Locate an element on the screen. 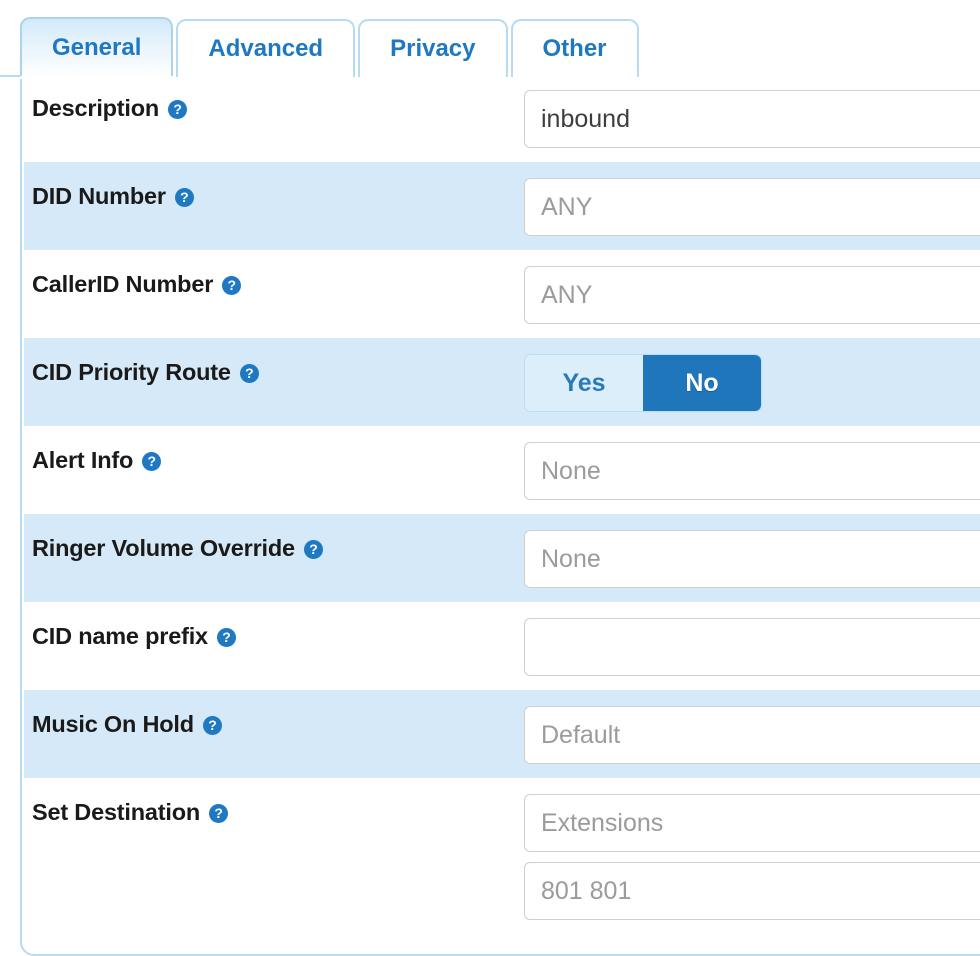 This screenshot has height=956, width=980. label-text: Set Destination is located at coordinates (116, 812).